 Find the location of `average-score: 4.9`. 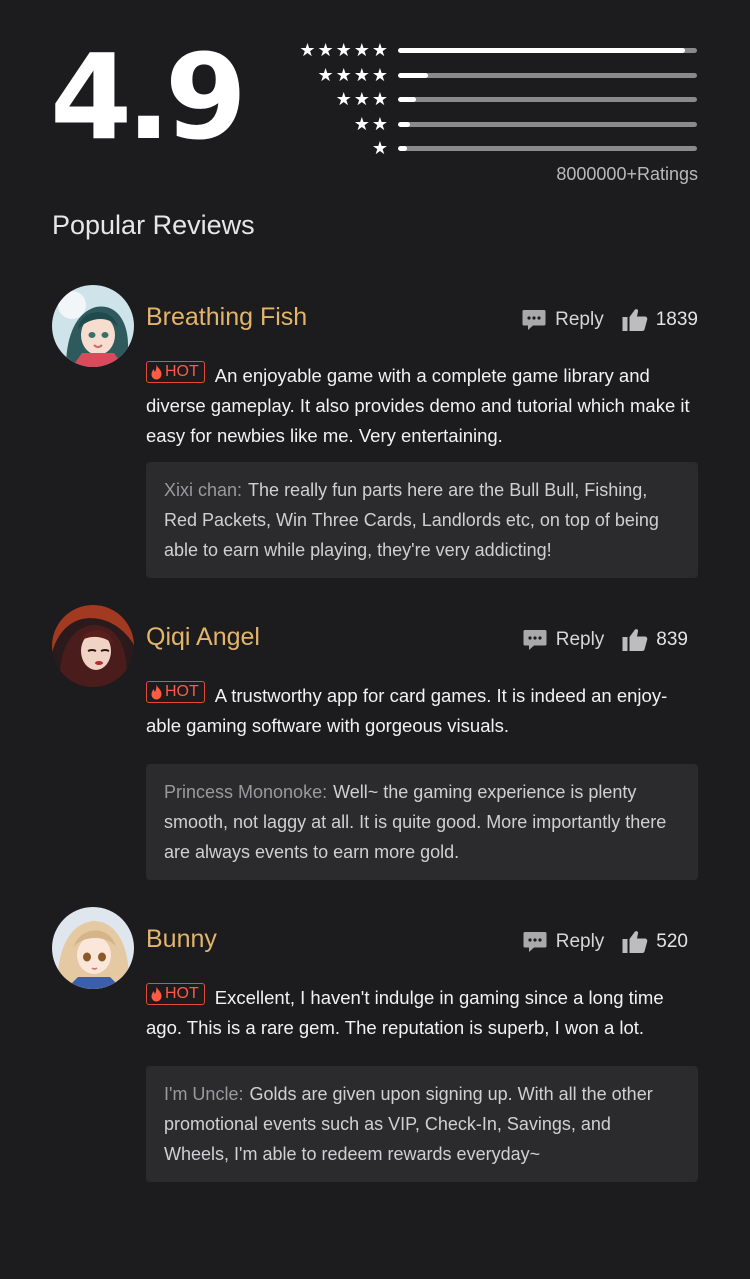

average-score: 4.9 is located at coordinates (148, 97).